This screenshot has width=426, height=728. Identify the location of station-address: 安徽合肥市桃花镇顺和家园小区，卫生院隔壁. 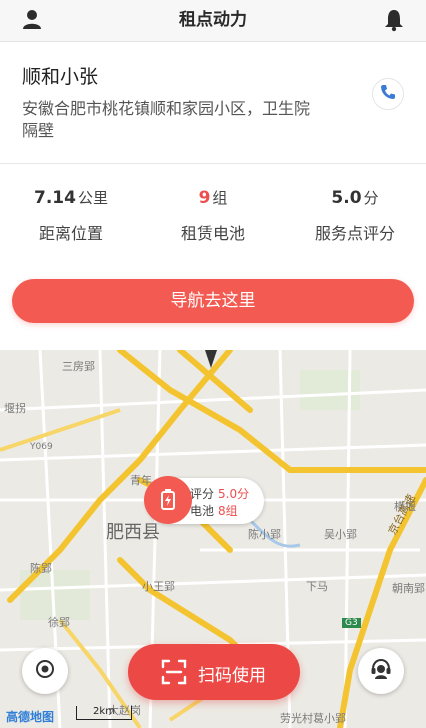
(166, 119).